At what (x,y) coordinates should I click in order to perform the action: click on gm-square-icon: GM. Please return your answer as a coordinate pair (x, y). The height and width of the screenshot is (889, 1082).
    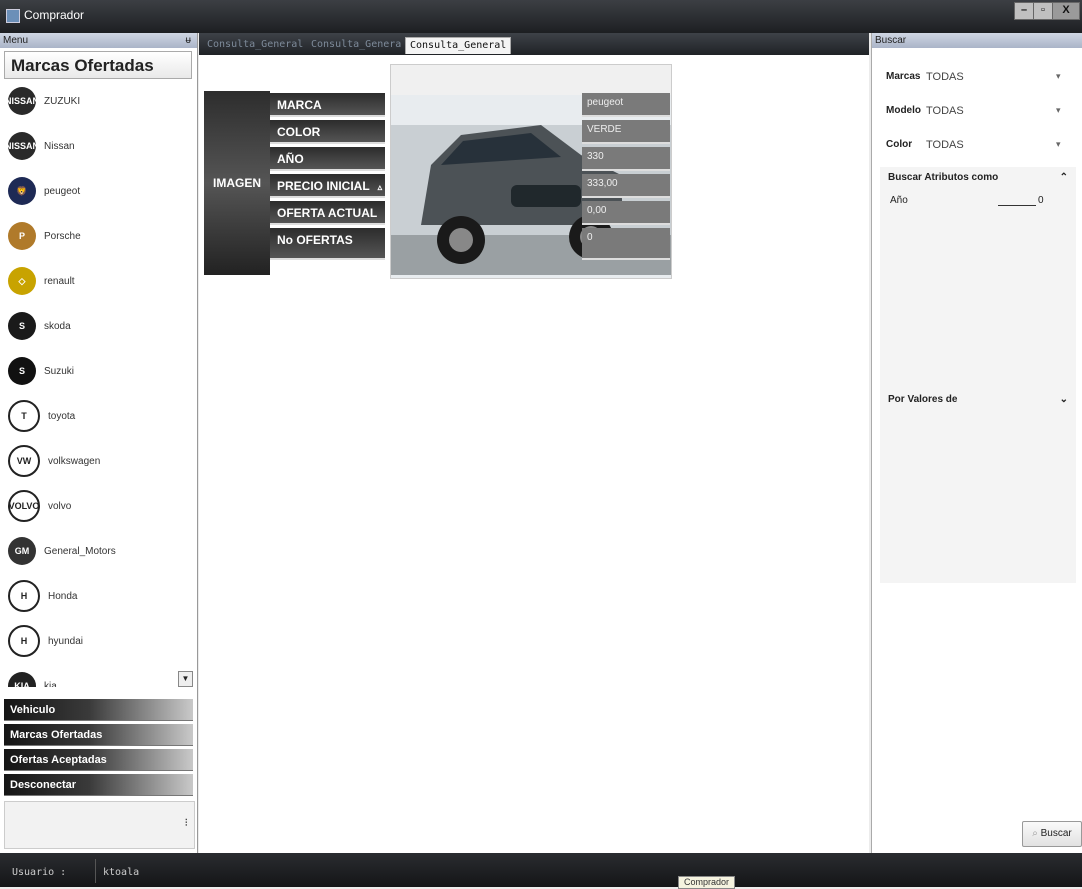
    Looking at the image, I should click on (22, 551).